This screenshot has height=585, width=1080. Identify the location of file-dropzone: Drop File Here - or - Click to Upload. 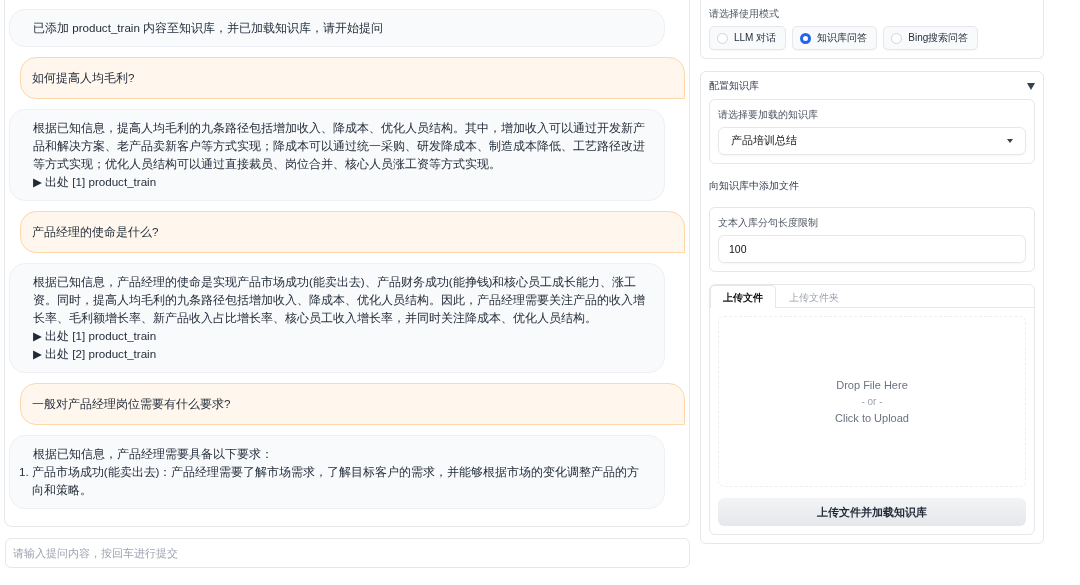
(872, 401).